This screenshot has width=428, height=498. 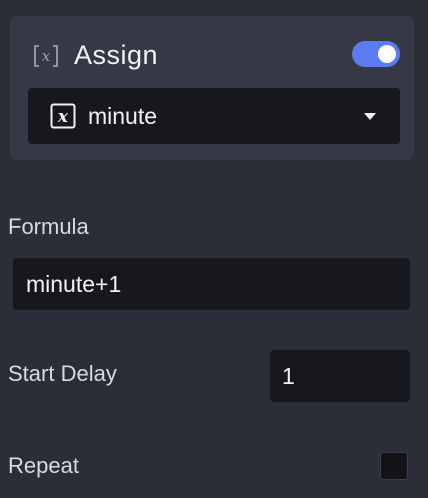 I want to click on variable-select: x minute, so click(x=214, y=116).